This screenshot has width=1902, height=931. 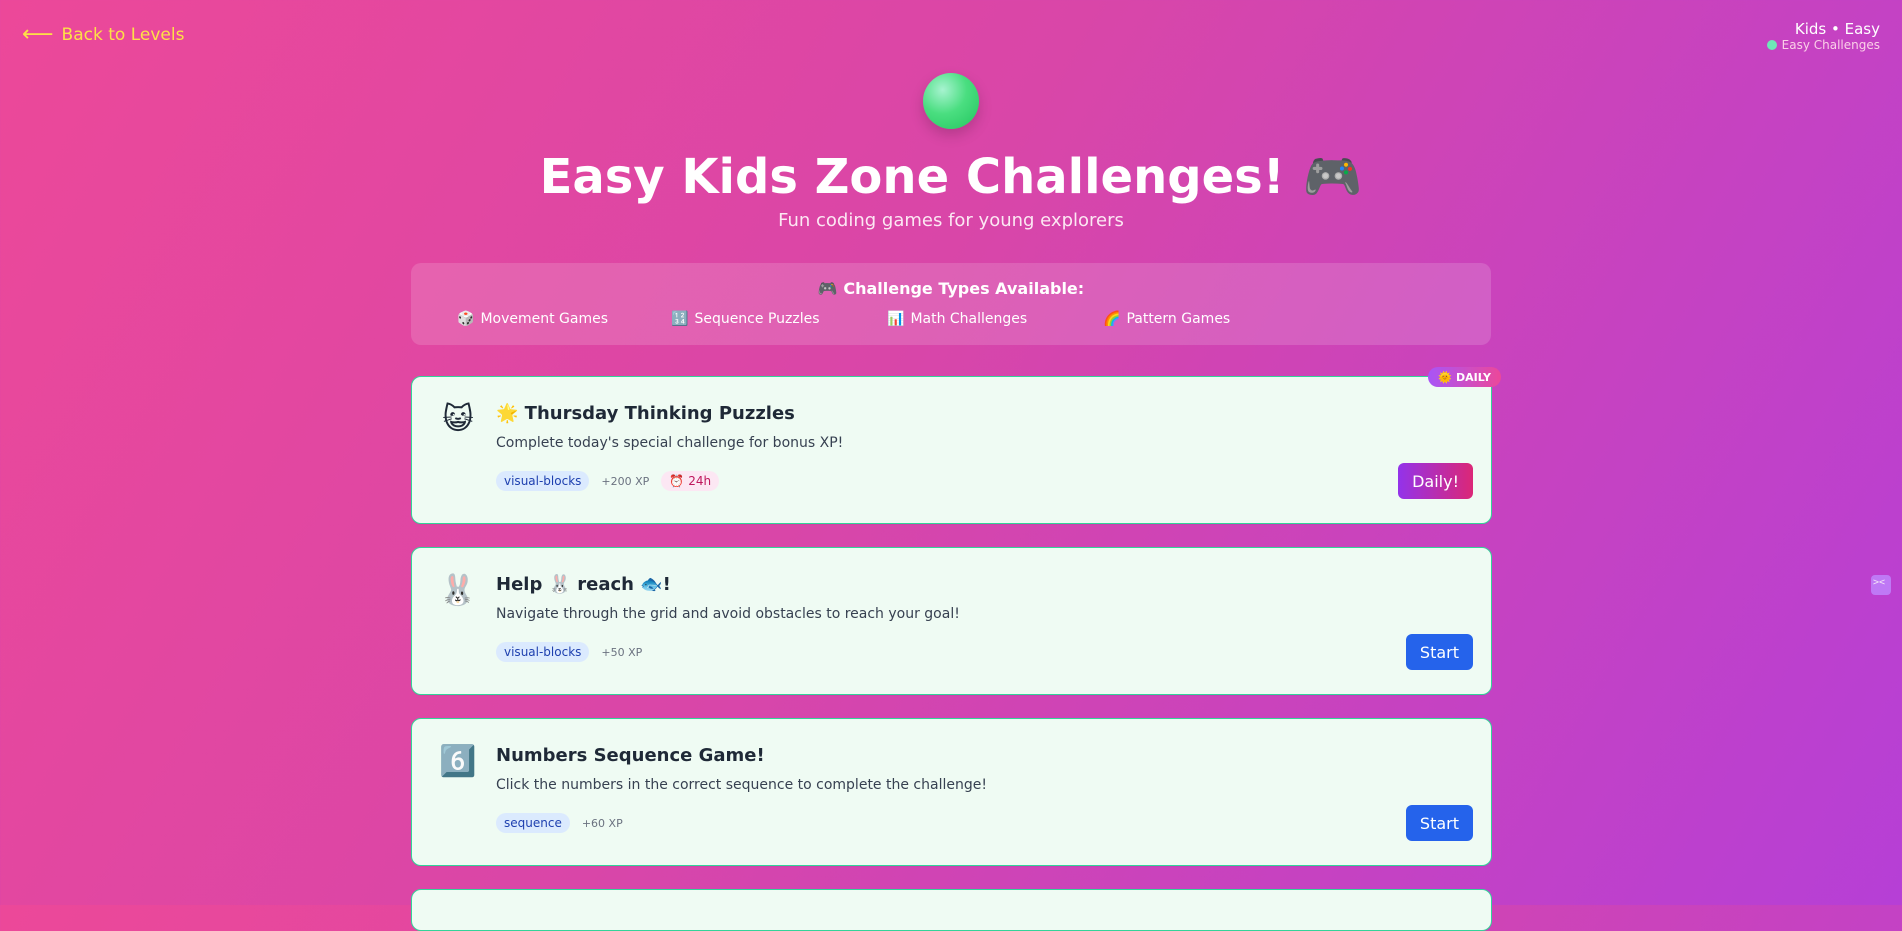 I want to click on type-pattern-games: 🌈 Pattern Games, so click(x=1166, y=319).